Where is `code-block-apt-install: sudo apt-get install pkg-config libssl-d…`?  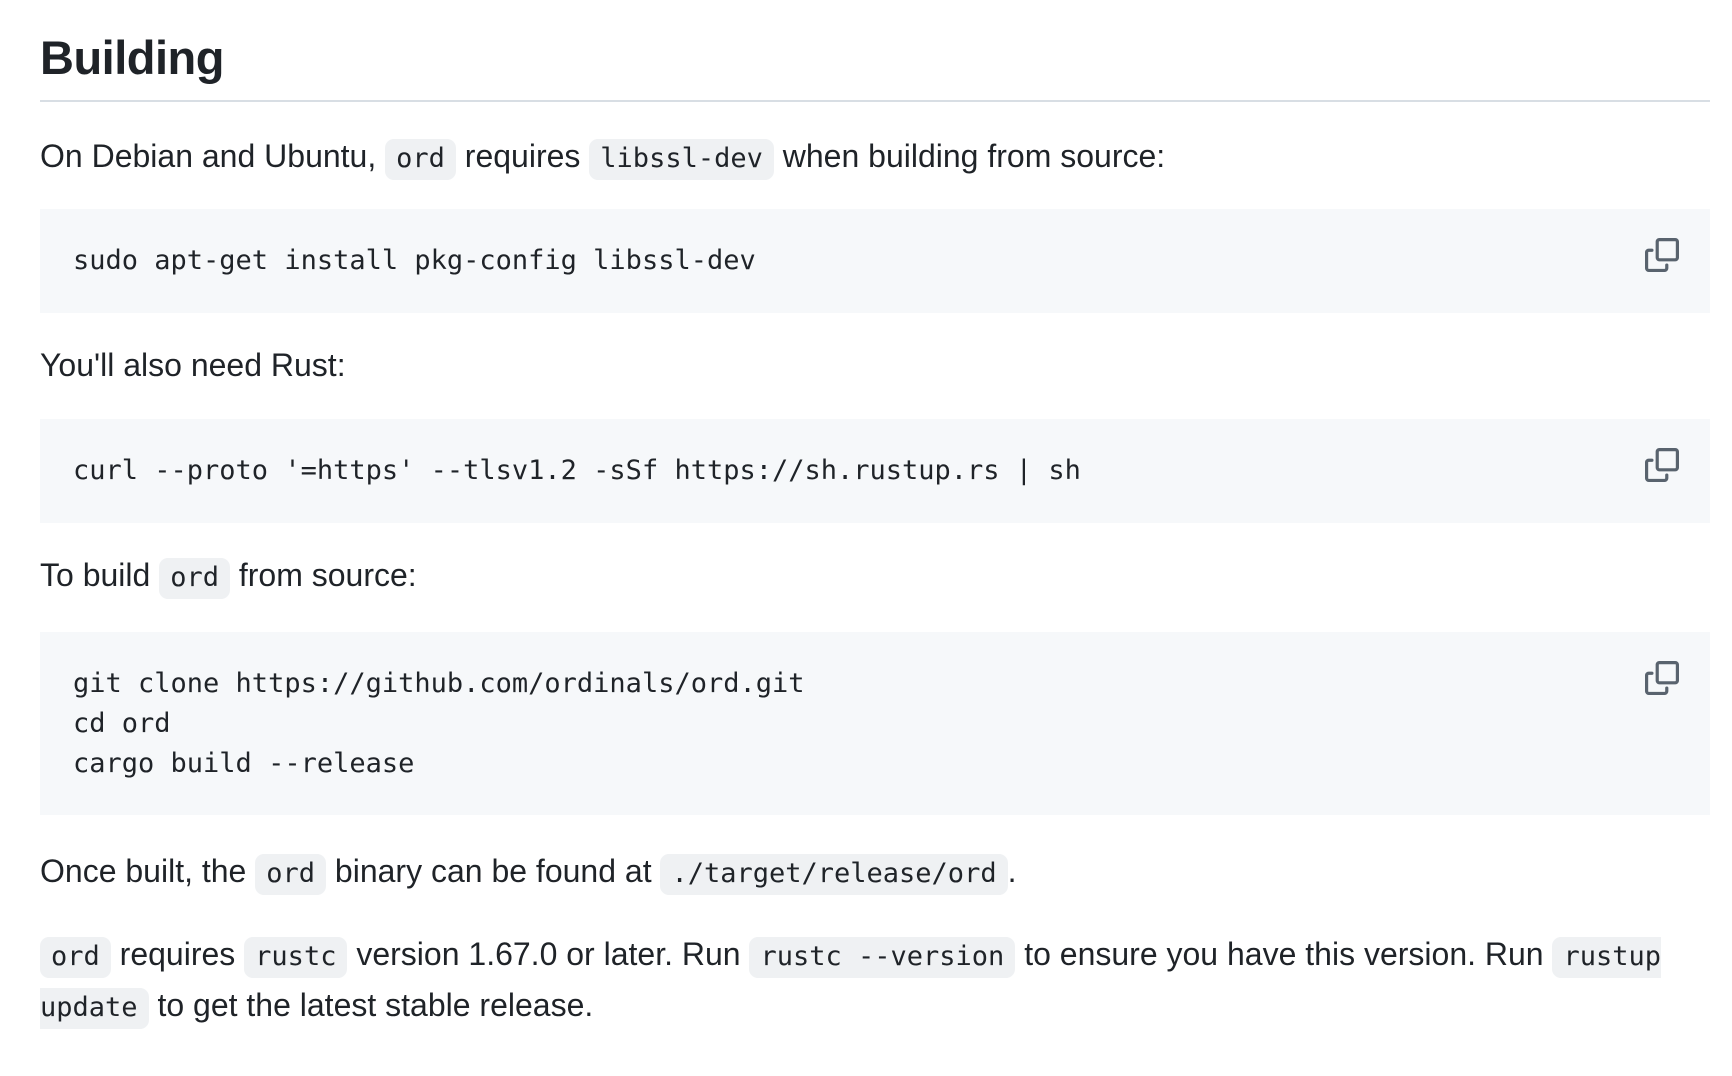 code-block-apt-install: sudo apt-get install pkg-config libssl-d… is located at coordinates (875, 261).